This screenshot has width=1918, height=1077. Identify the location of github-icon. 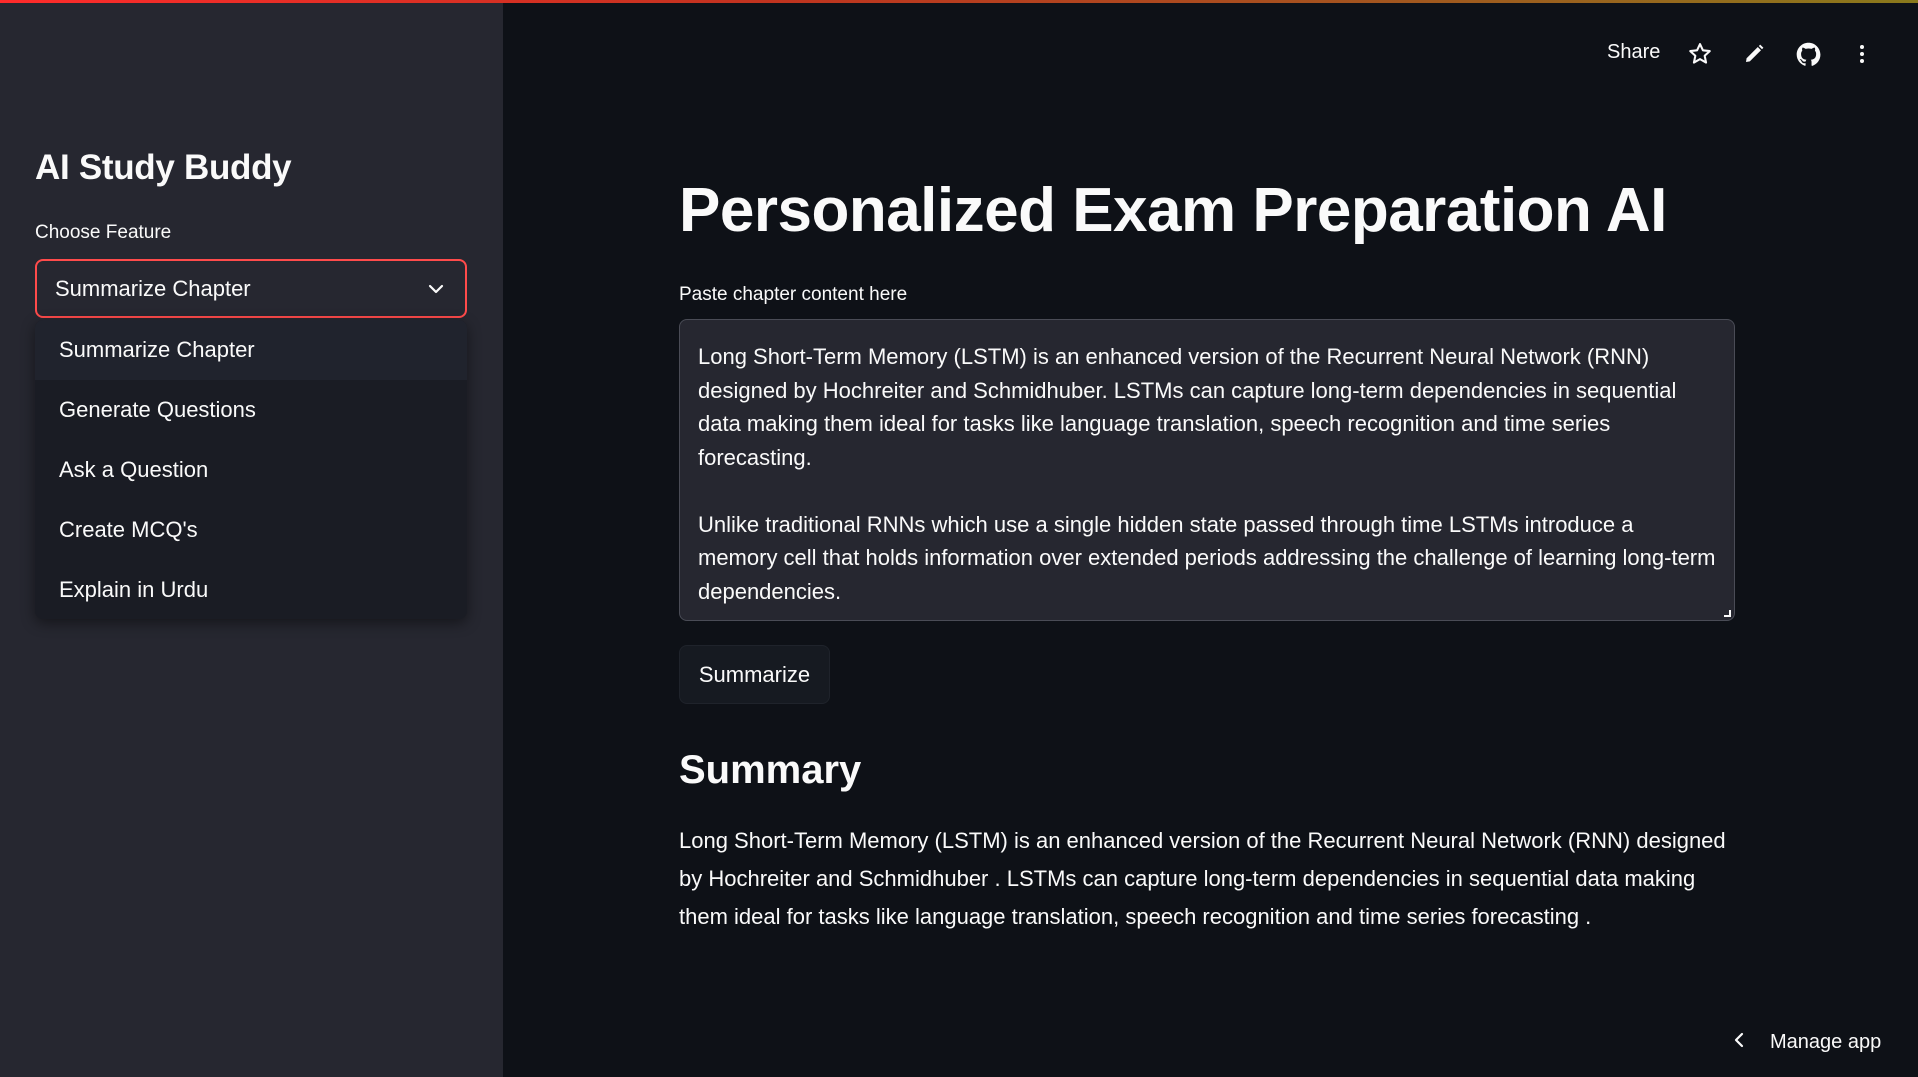
(1808, 54).